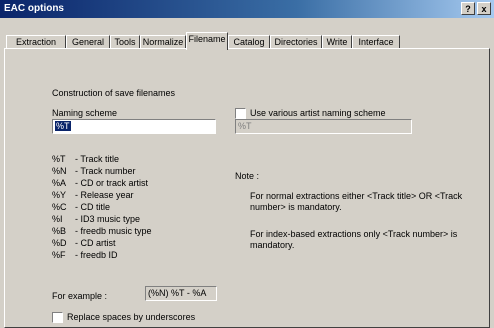  What do you see at coordinates (85, 113) in the screenshot?
I see `naming-scheme-label: Naming scheme` at bounding box center [85, 113].